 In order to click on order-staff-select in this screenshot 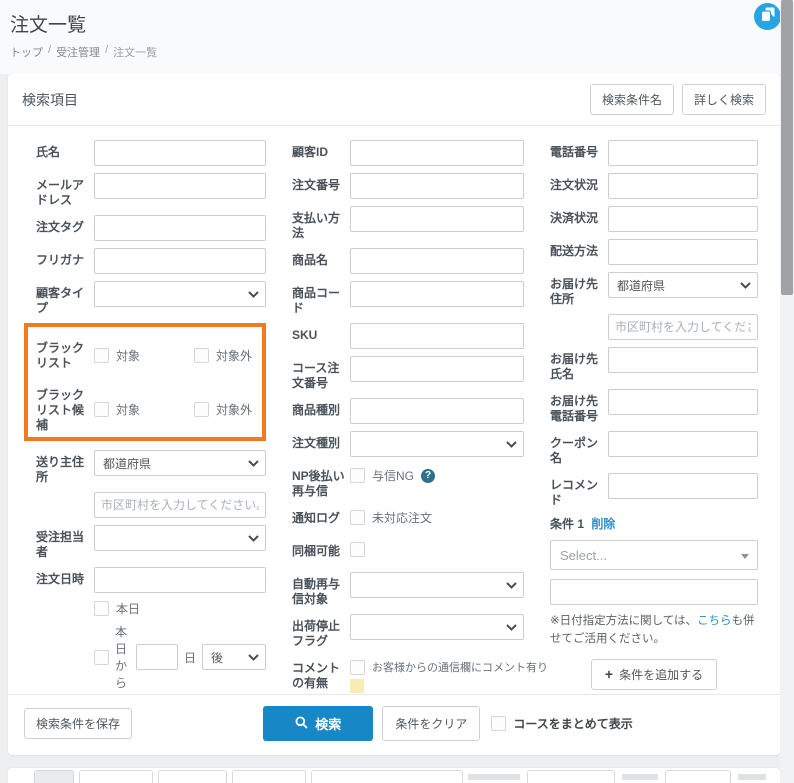, I will do `click(180, 538)`.